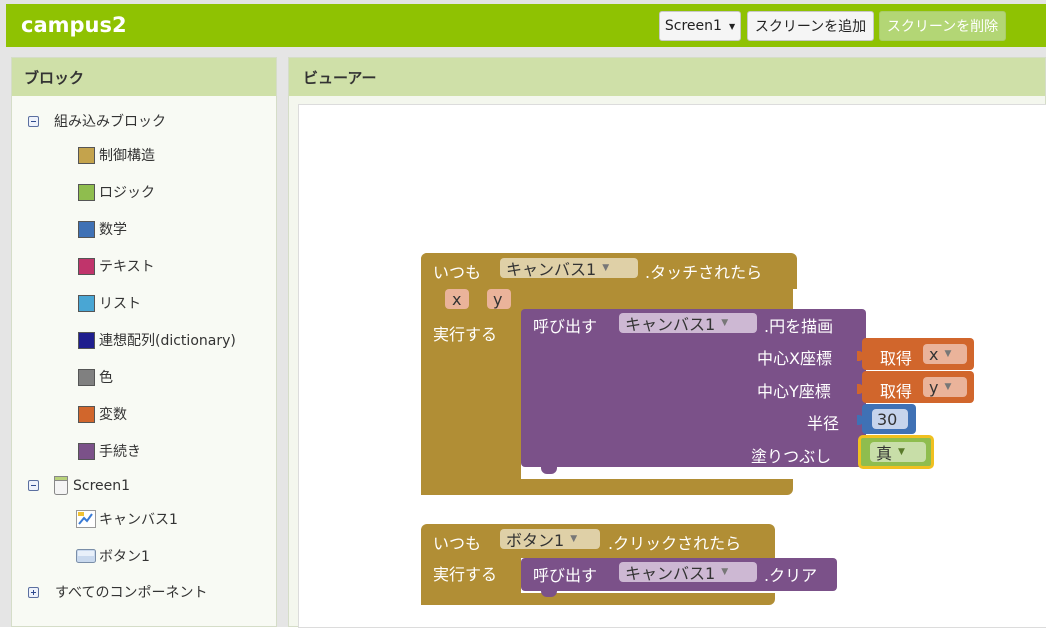 Image resolution: width=1046 pixels, height=628 pixels. What do you see at coordinates (884, 453) in the screenshot?
I see `dropdown-label: 真` at bounding box center [884, 453].